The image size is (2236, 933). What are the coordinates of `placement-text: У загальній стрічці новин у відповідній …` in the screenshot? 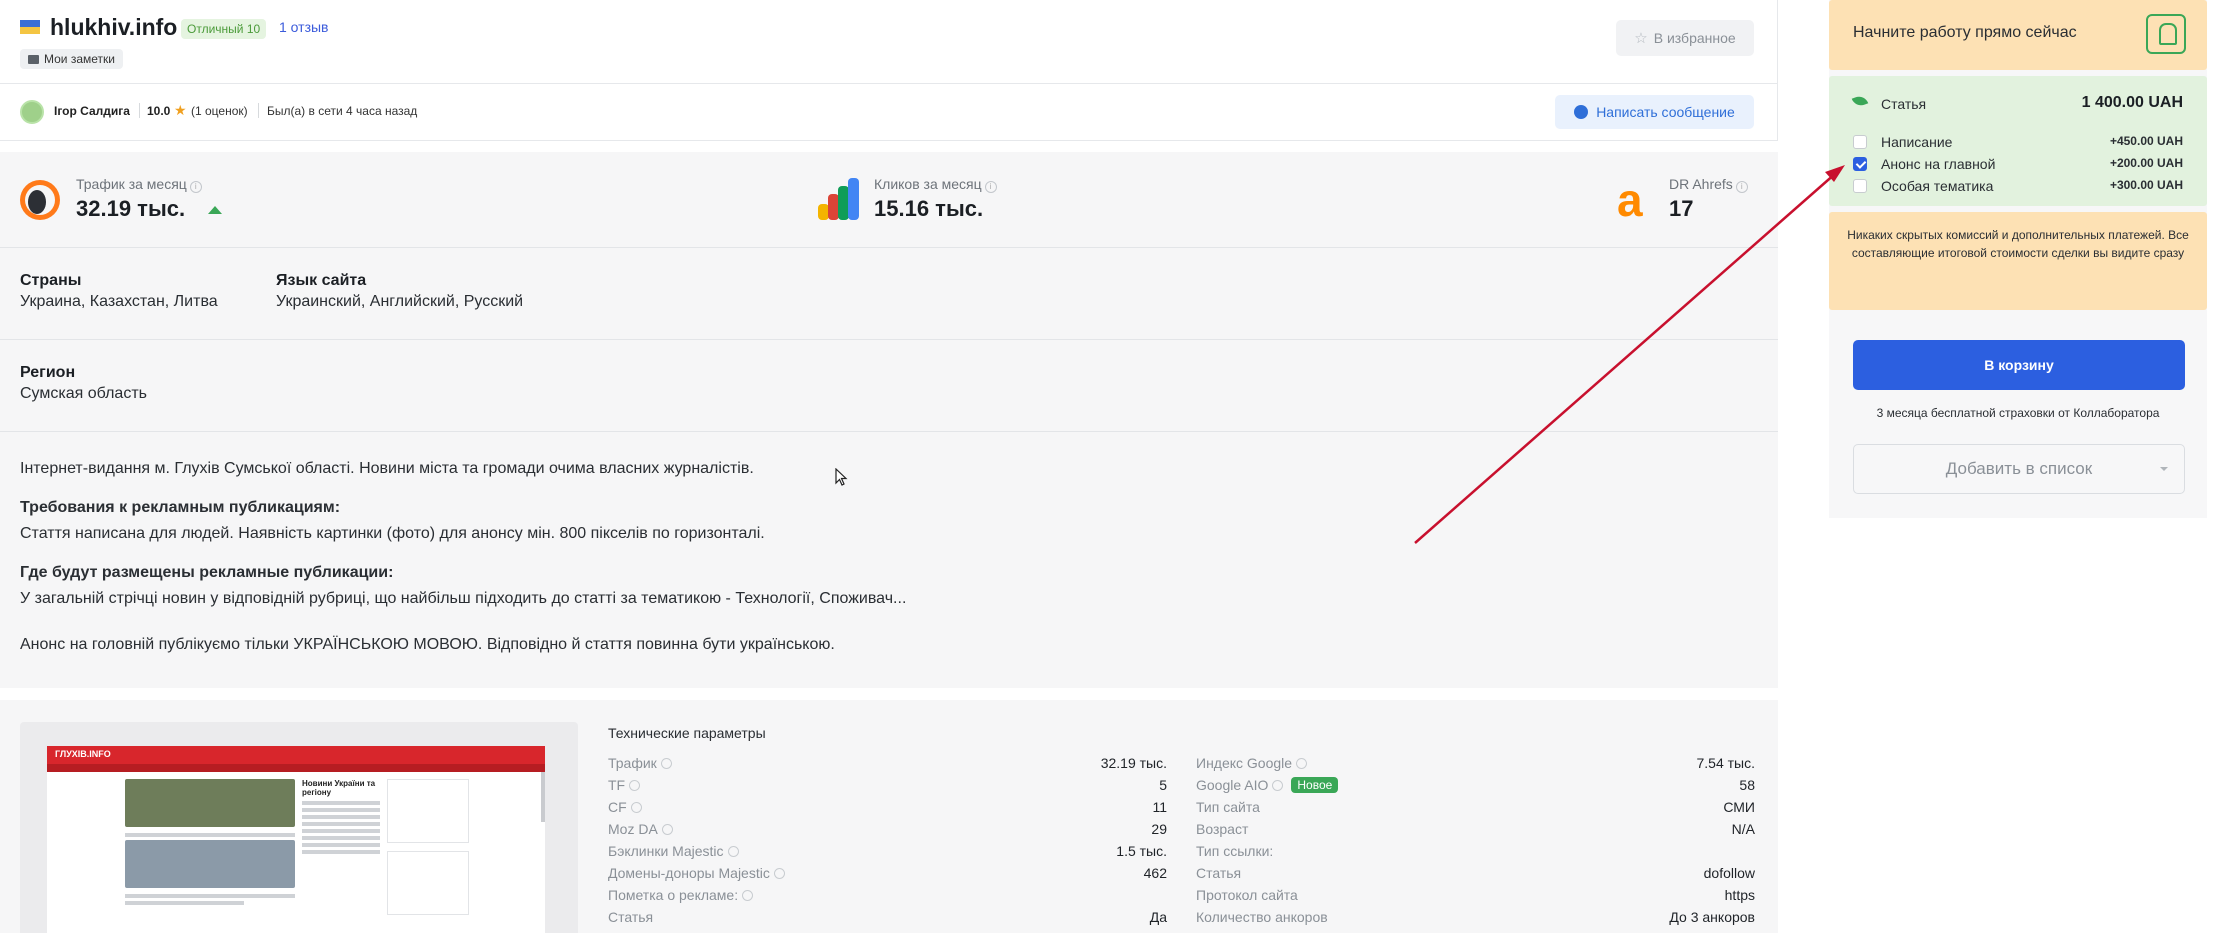 It's located at (463, 598).